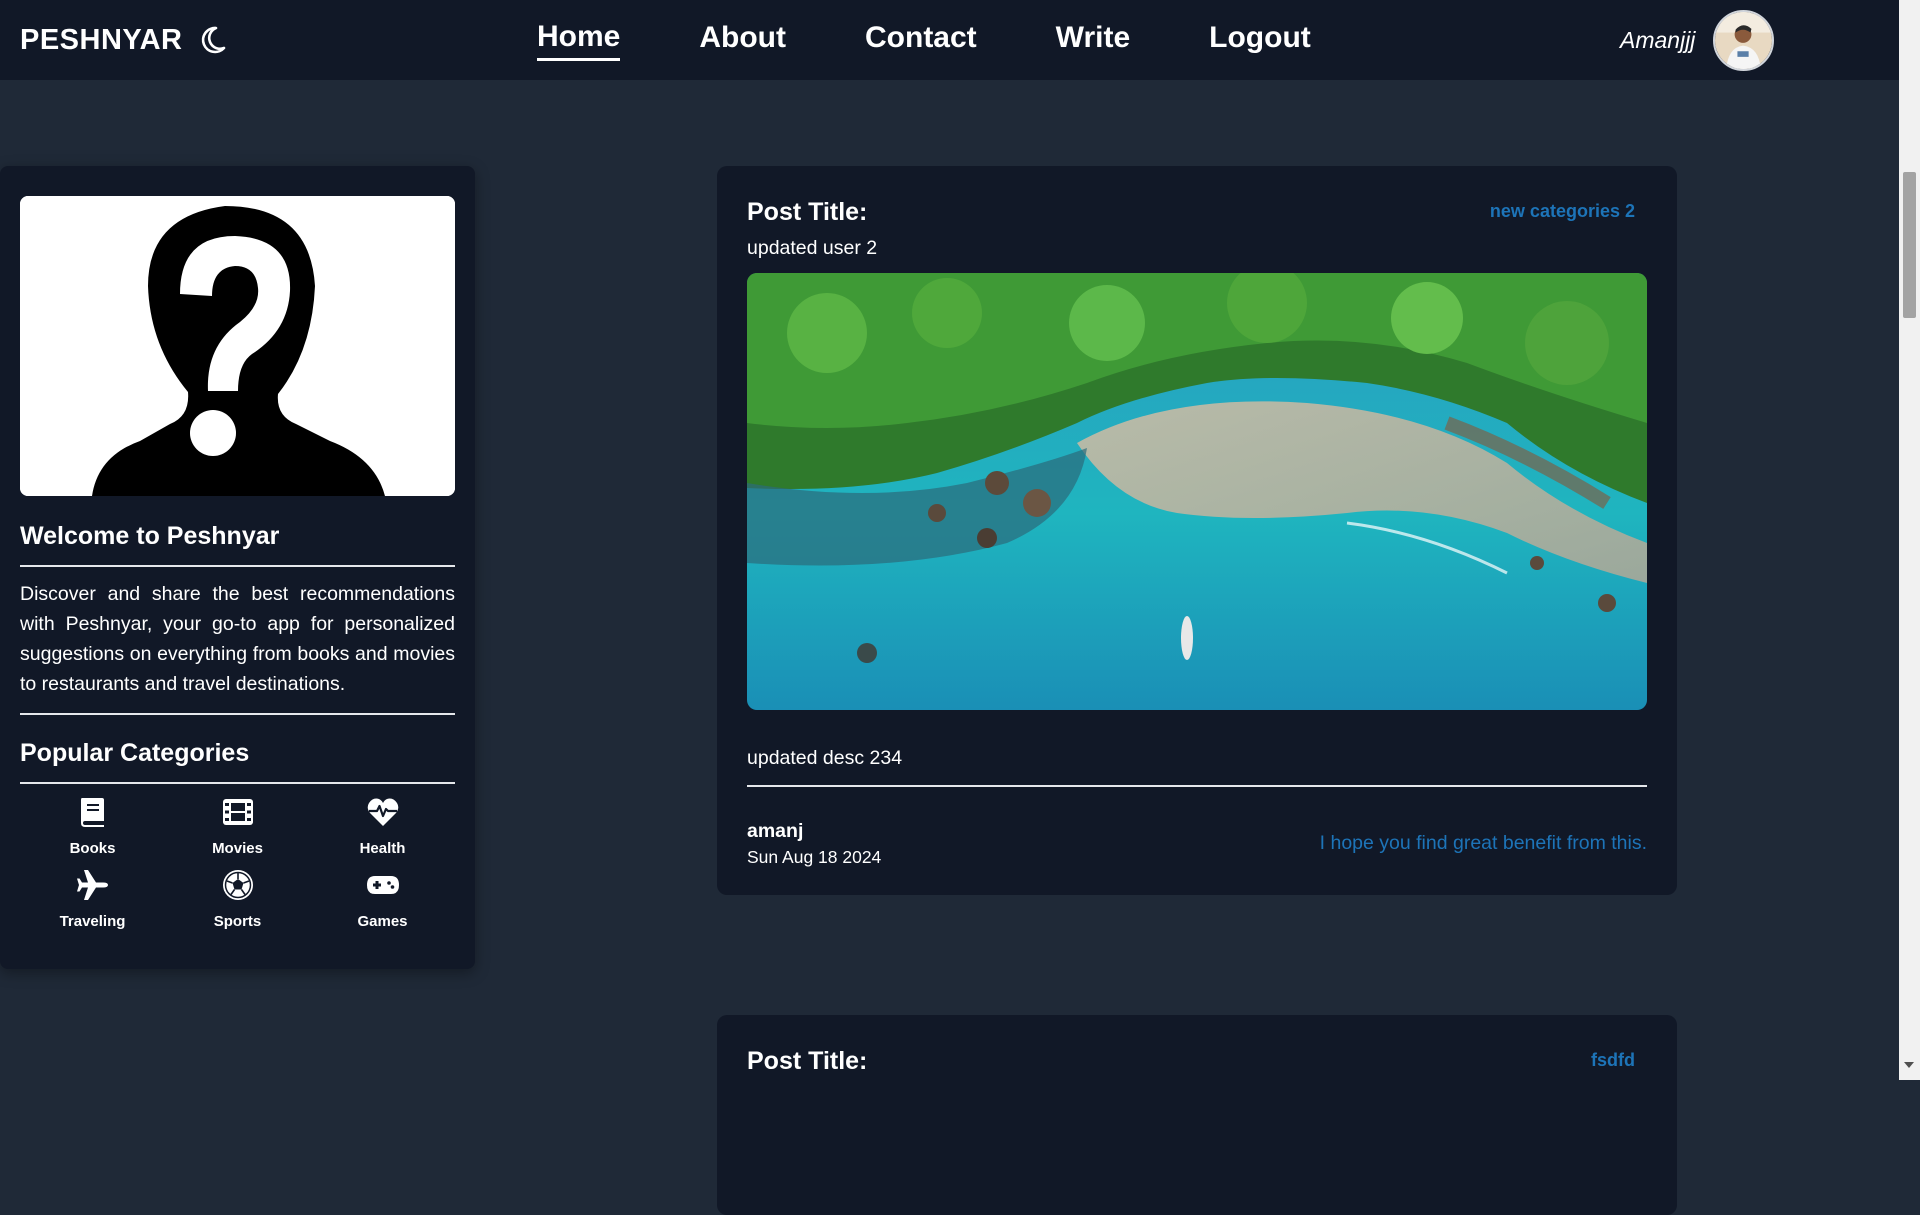 This screenshot has width=1920, height=1215. Describe the element at coordinates (382, 848) in the screenshot. I see `category-label: Health` at that location.